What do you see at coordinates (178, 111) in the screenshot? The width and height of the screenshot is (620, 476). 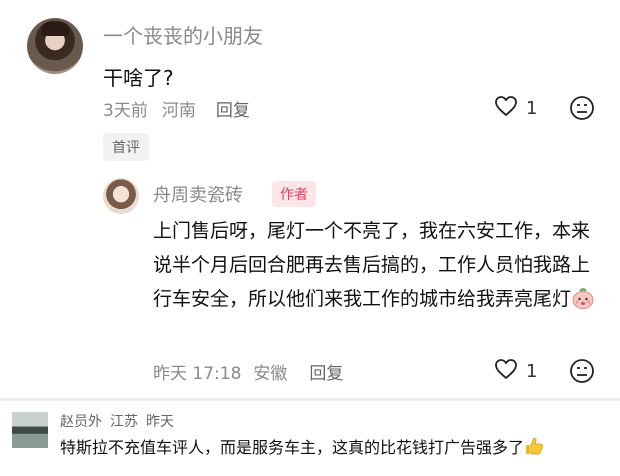 I see `comment-location: 河南` at bounding box center [178, 111].